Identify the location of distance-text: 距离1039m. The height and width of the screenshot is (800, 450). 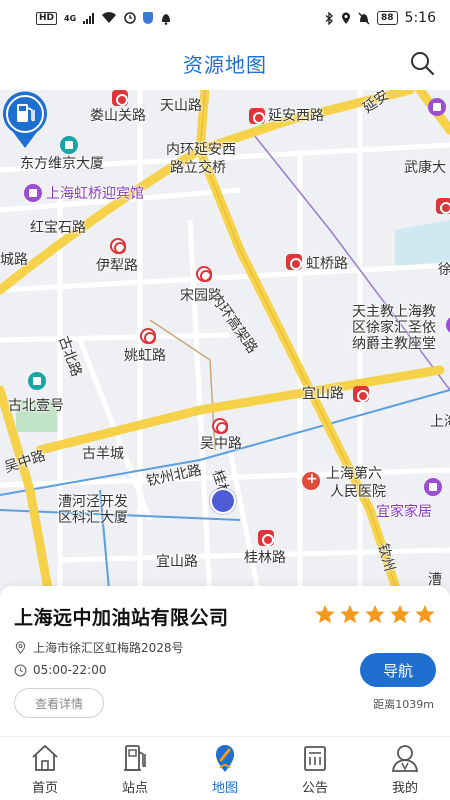
(403, 704).